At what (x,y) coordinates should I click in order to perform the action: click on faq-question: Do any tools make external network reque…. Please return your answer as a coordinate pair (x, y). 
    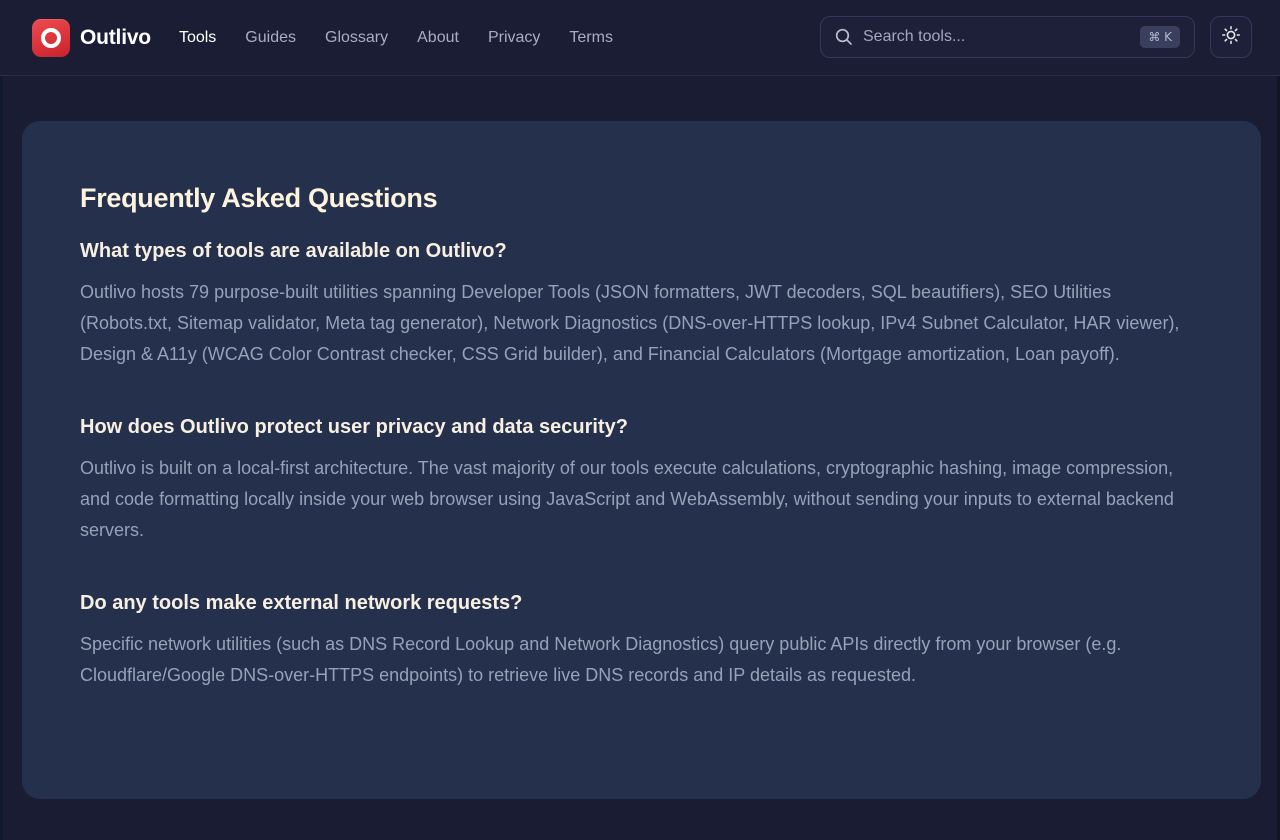
    Looking at the image, I should click on (301, 603).